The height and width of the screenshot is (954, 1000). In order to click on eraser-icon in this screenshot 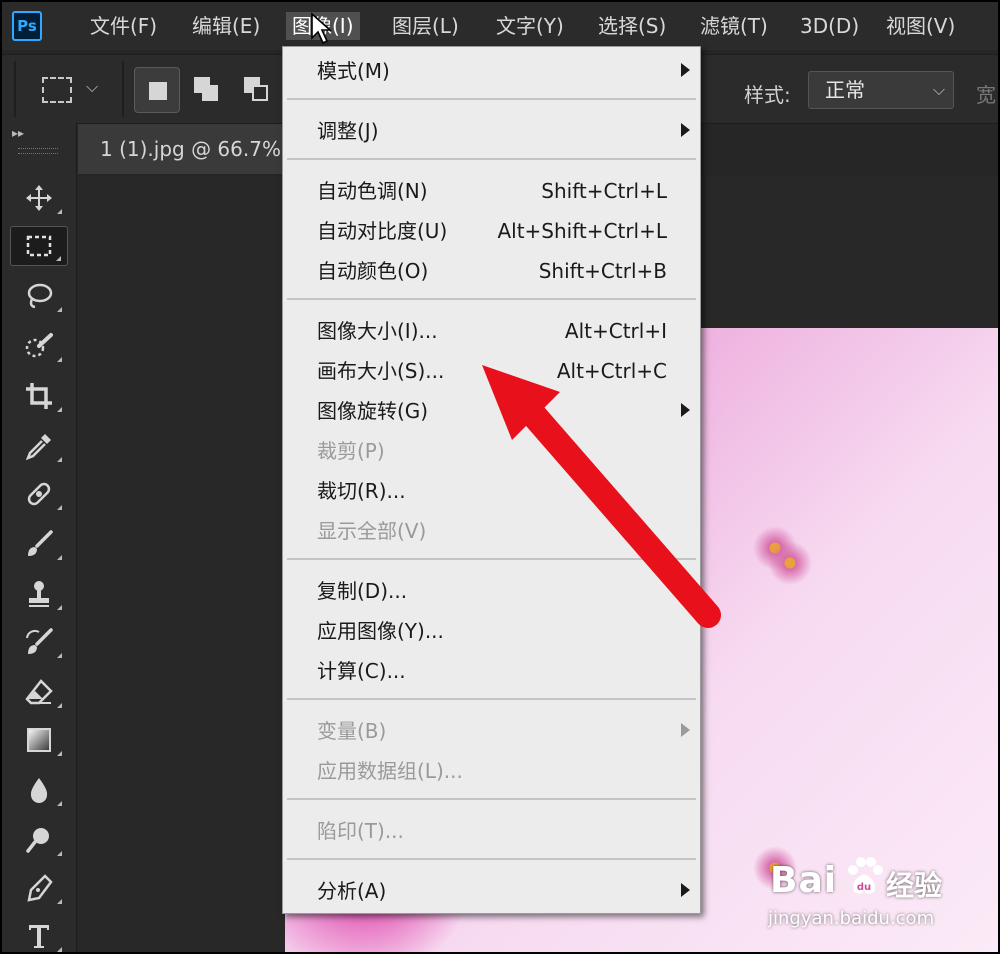, I will do `click(39, 692)`.